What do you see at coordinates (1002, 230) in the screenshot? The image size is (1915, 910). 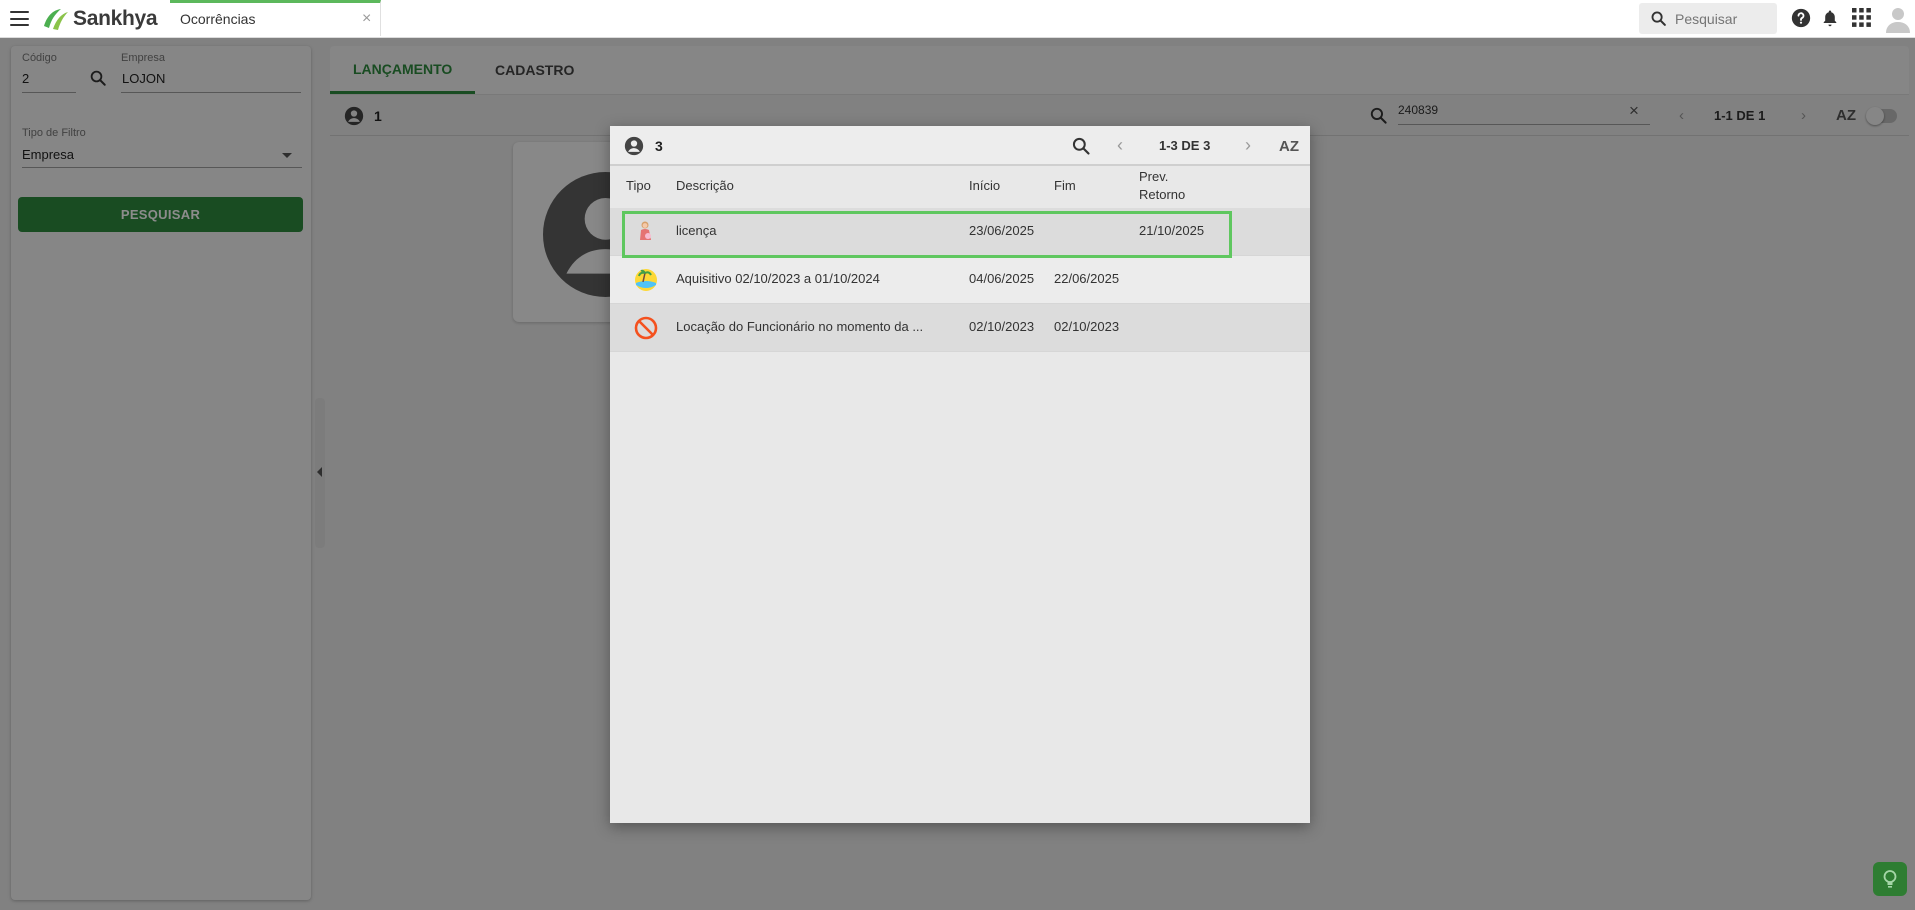 I see `row-inicio: 23/06/2025` at bounding box center [1002, 230].